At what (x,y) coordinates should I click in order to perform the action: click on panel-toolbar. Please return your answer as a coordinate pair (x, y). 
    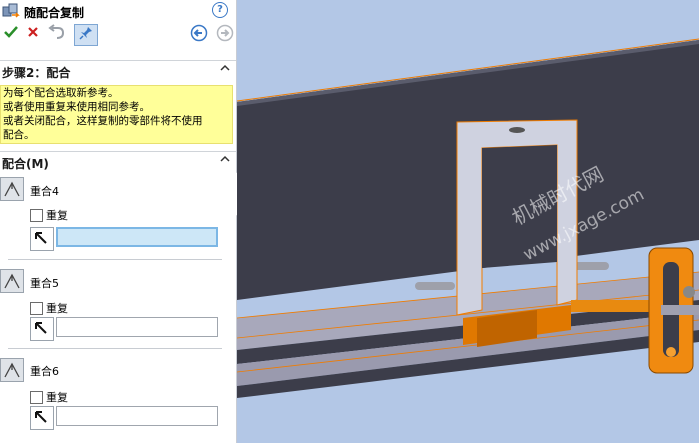
    Looking at the image, I should click on (118, 35).